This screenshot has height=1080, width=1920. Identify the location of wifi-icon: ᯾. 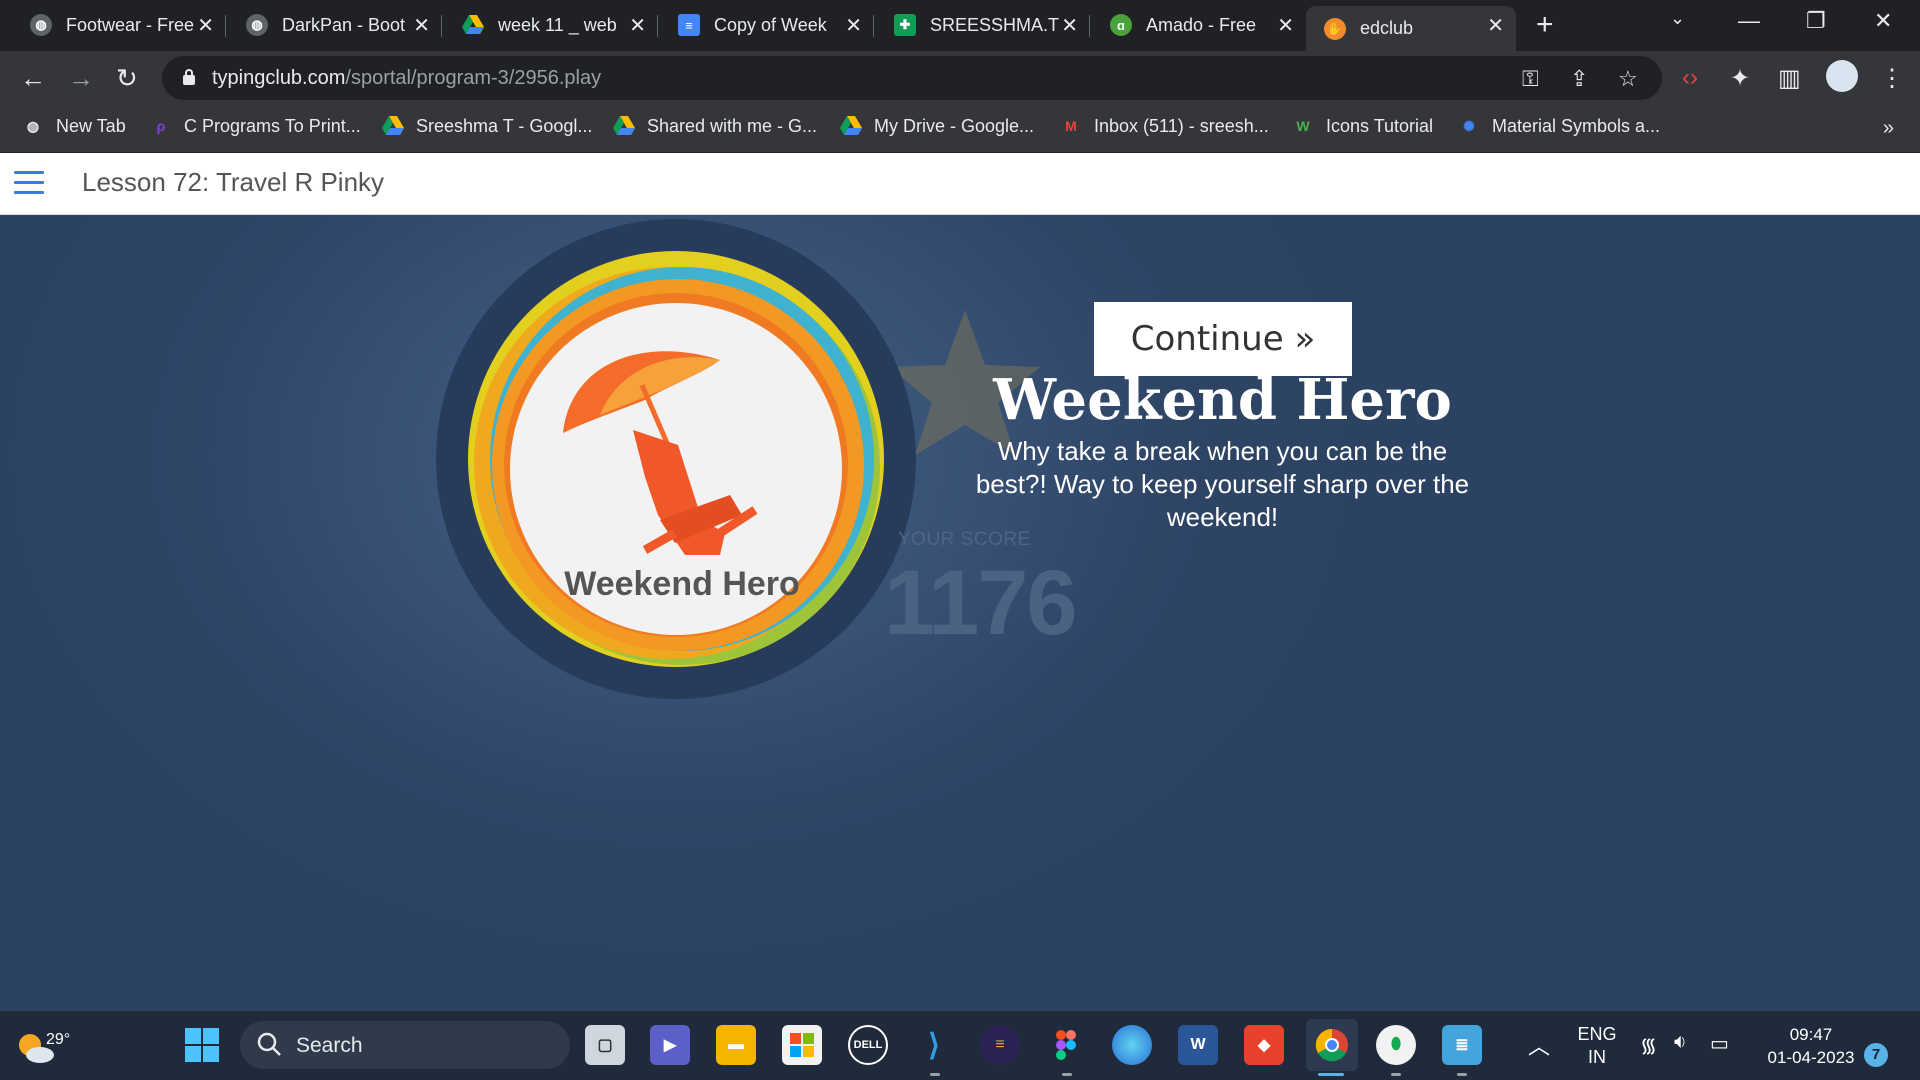
(1648, 1044).